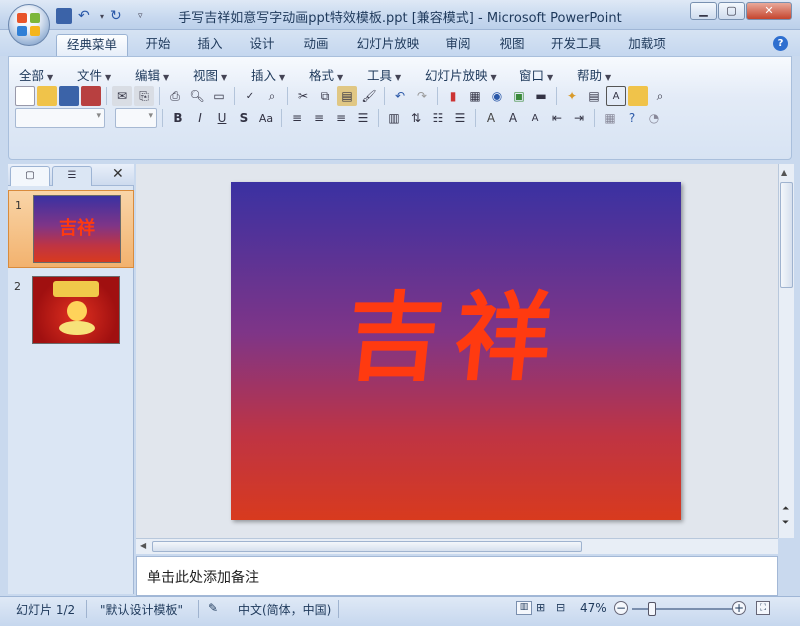 The width and height of the screenshot is (800, 626). What do you see at coordinates (513, 118) in the screenshot?
I see `grow-font-icon: A` at bounding box center [513, 118].